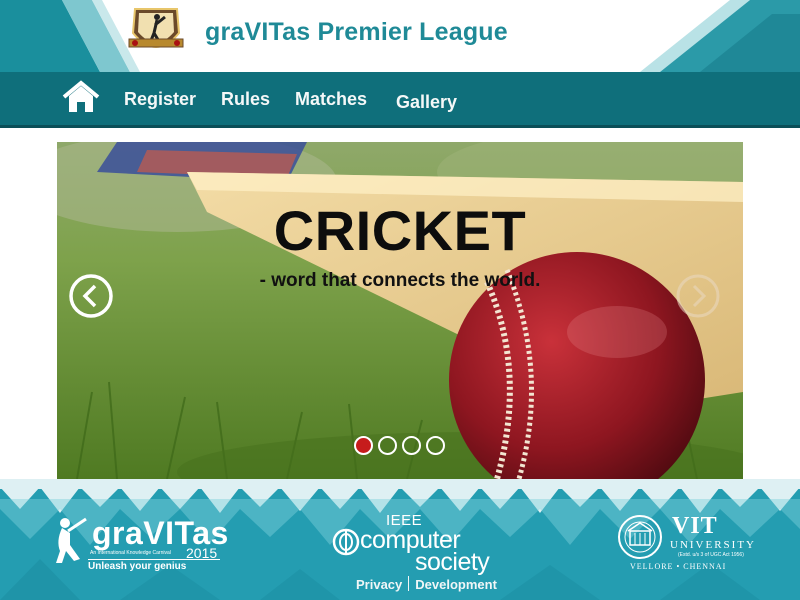 This screenshot has height=600, width=800. Describe the element at coordinates (331, 99) in the screenshot. I see `nav-matches: Matches` at that location.